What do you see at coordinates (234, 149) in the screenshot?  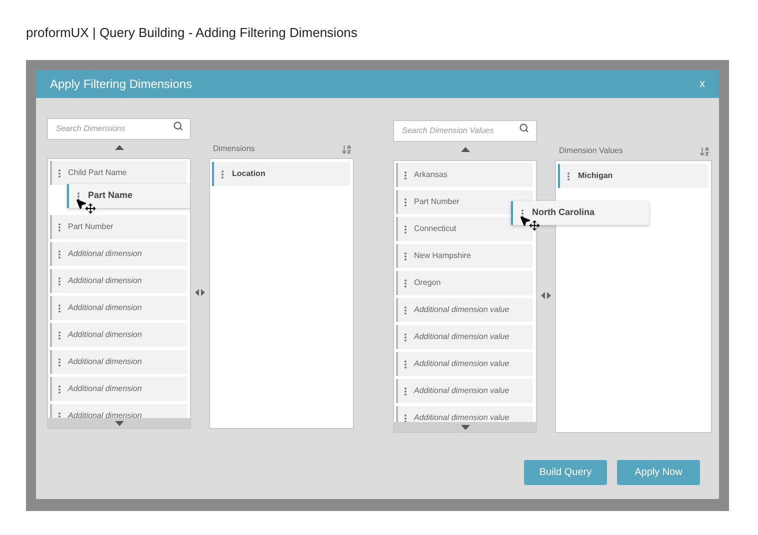 I see `column-header: Dimensions` at bounding box center [234, 149].